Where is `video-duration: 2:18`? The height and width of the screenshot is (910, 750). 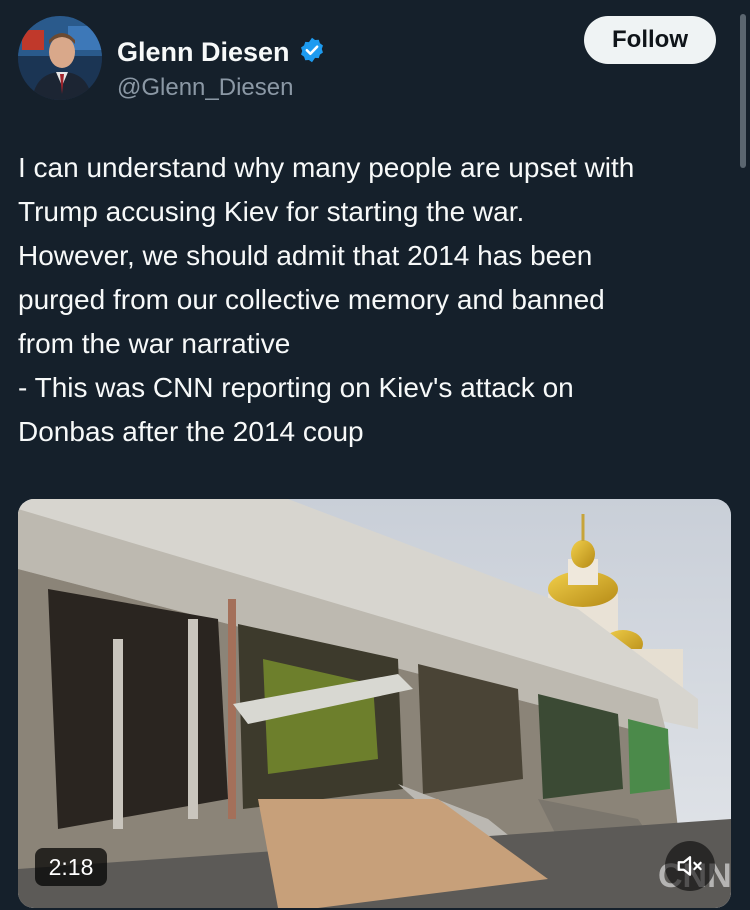 video-duration: 2:18 is located at coordinates (71, 867).